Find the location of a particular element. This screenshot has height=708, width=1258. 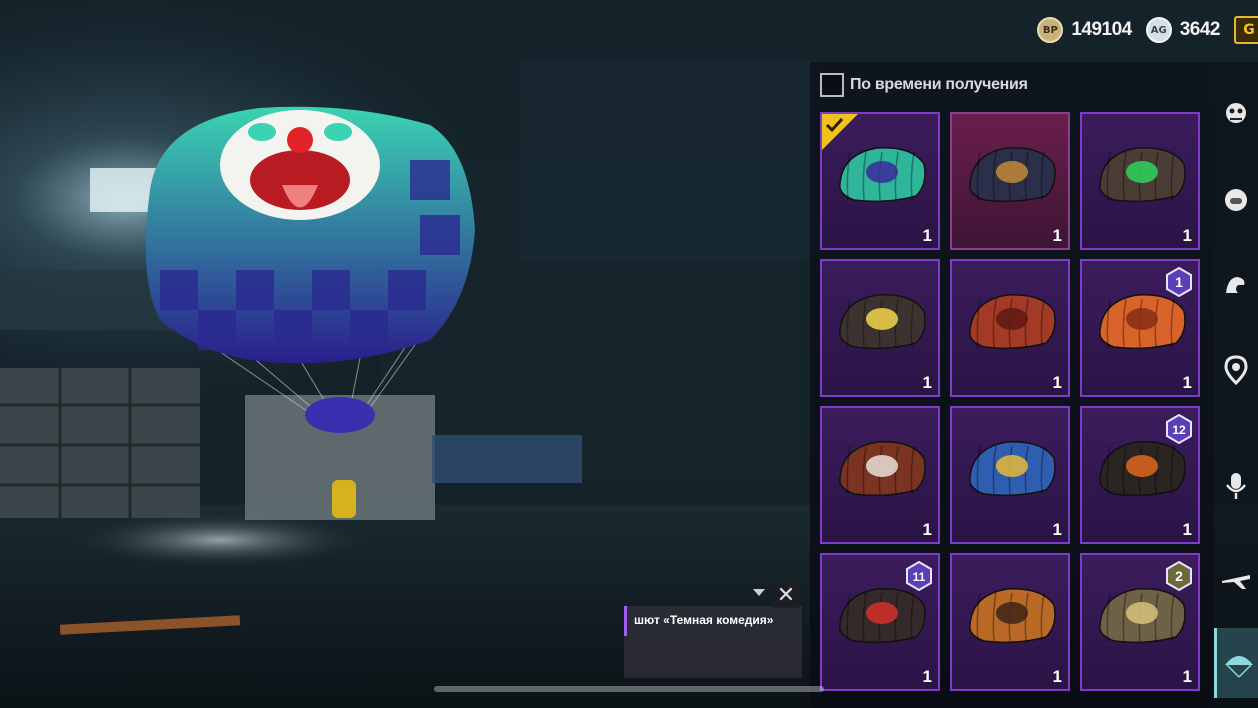

sort-by-time-checkbox is located at coordinates (832, 85).